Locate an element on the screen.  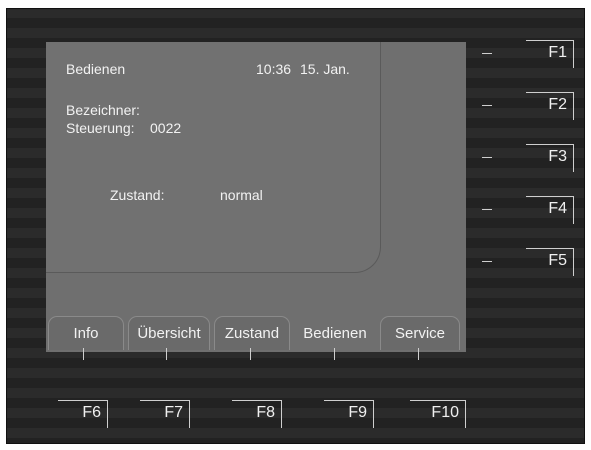
f10-key: F10 is located at coordinates (438, 414).